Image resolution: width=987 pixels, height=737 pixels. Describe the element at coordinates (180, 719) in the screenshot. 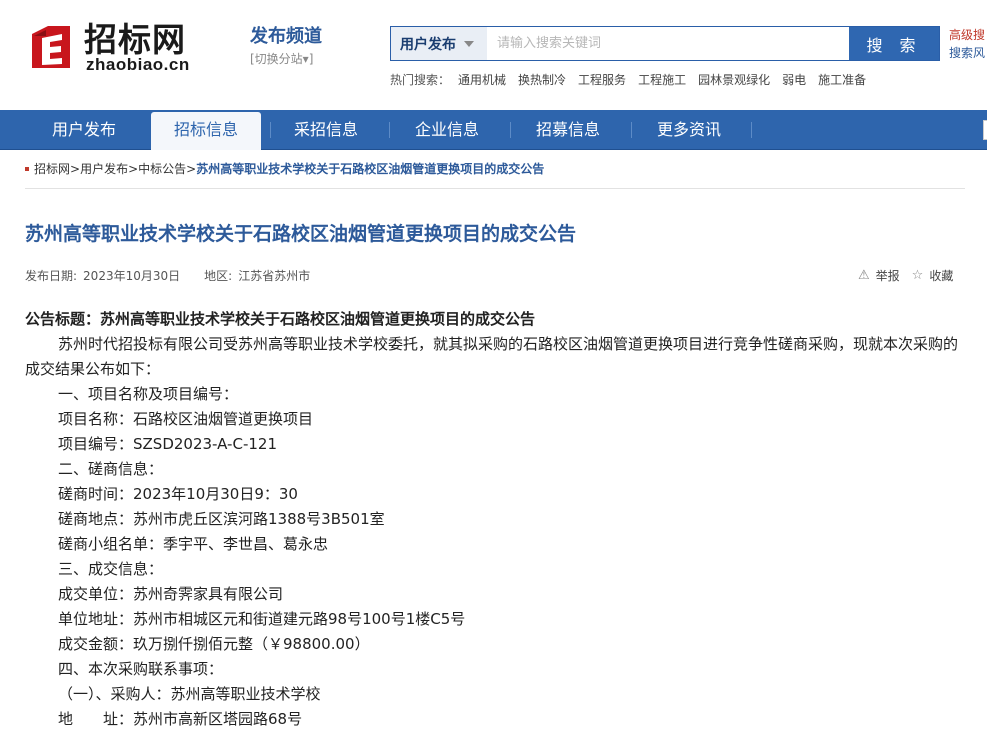

I see `purchaser-address: 地 址：苏州市高新区塔园路68号` at that location.